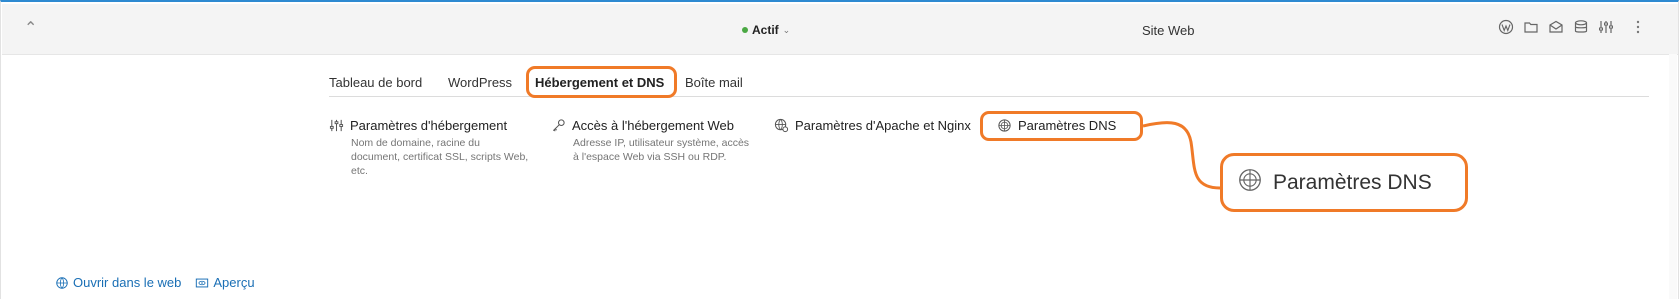 This screenshot has width=1679, height=301. I want to click on globe-gear-icon, so click(781, 125).